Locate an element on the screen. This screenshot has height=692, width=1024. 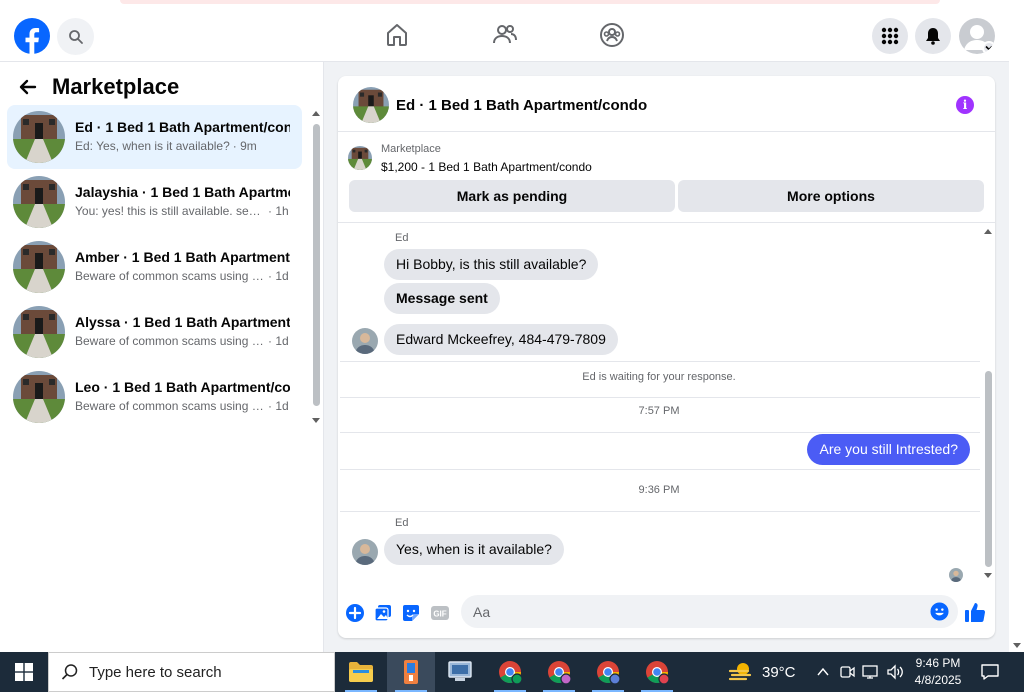
chat-title: Ed · 1 Bed 1 Bath Apartment/condo is located at coordinates (521, 105).